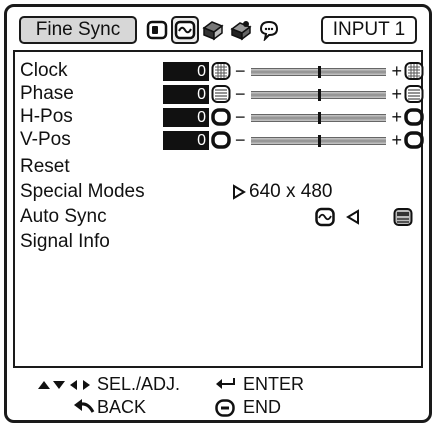 This screenshot has height=429, width=439. What do you see at coordinates (352, 217) in the screenshot?
I see `pointer-left-icon` at bounding box center [352, 217].